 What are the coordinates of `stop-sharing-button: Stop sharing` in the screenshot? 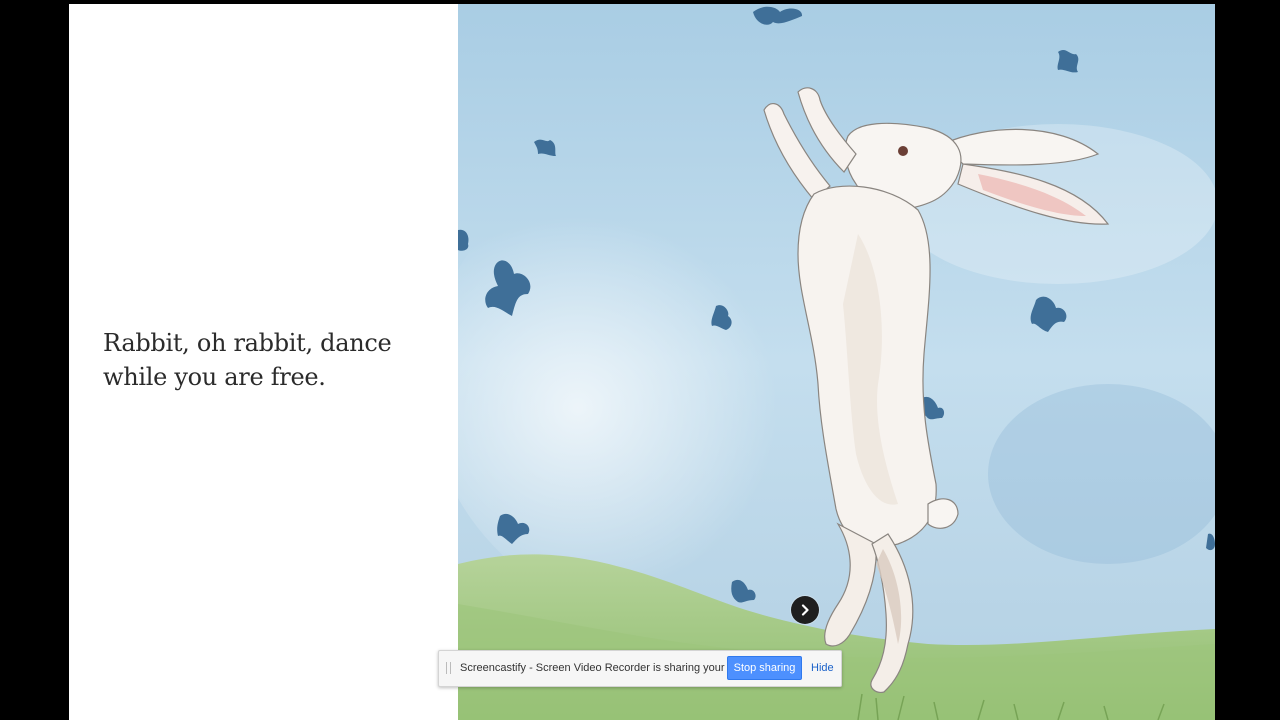 It's located at (764, 668).